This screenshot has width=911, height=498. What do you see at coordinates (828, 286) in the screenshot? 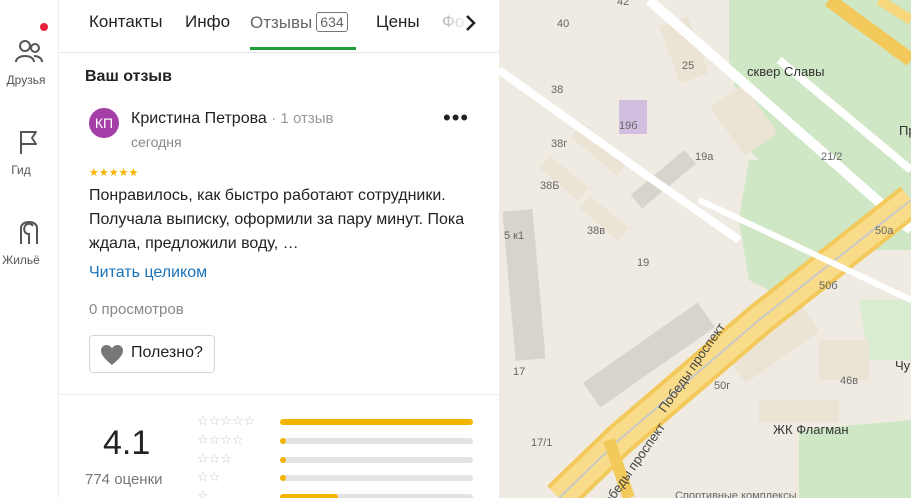
I see `map-label: 50б` at bounding box center [828, 286].